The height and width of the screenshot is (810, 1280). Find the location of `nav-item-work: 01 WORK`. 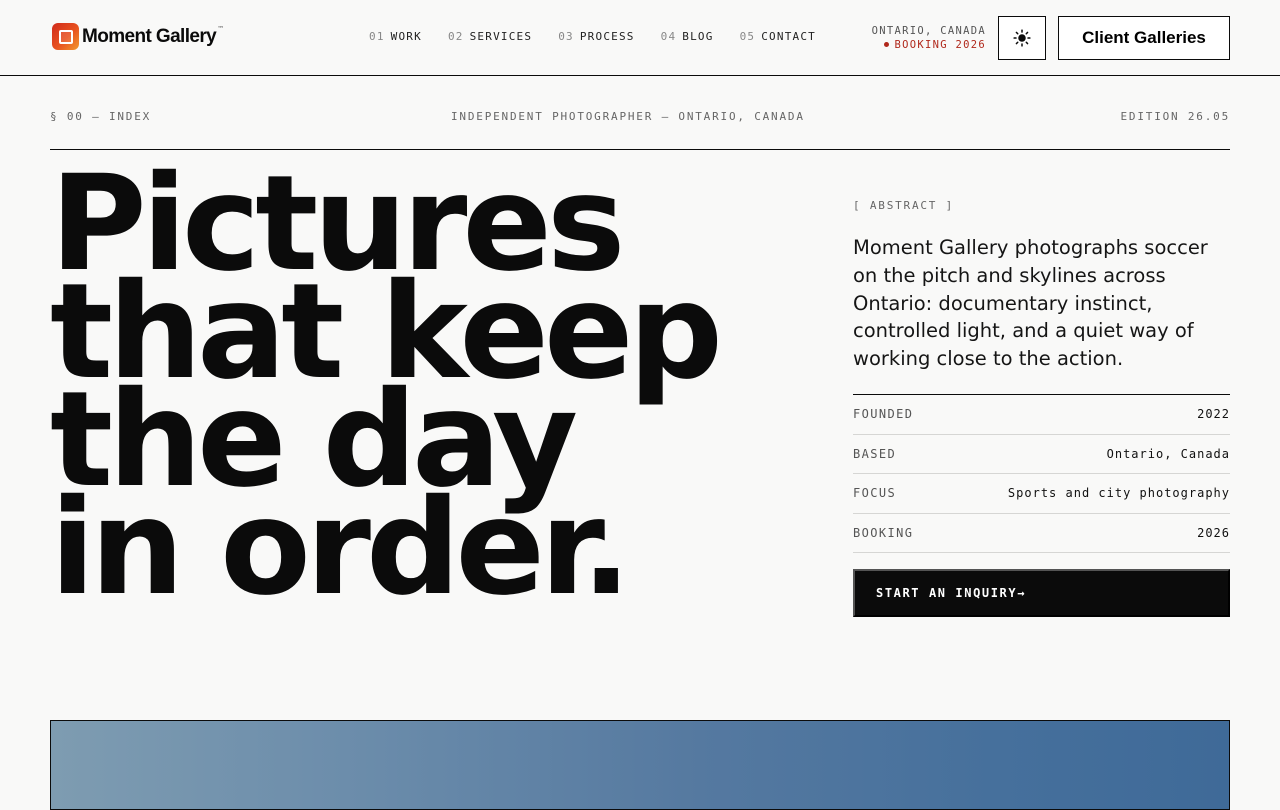

nav-item-work: 01 WORK is located at coordinates (395, 36).